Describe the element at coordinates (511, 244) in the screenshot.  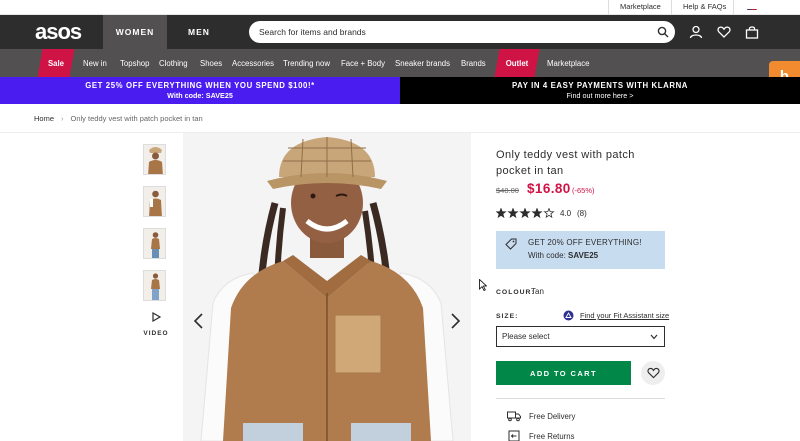
I see `tag-icon` at that location.